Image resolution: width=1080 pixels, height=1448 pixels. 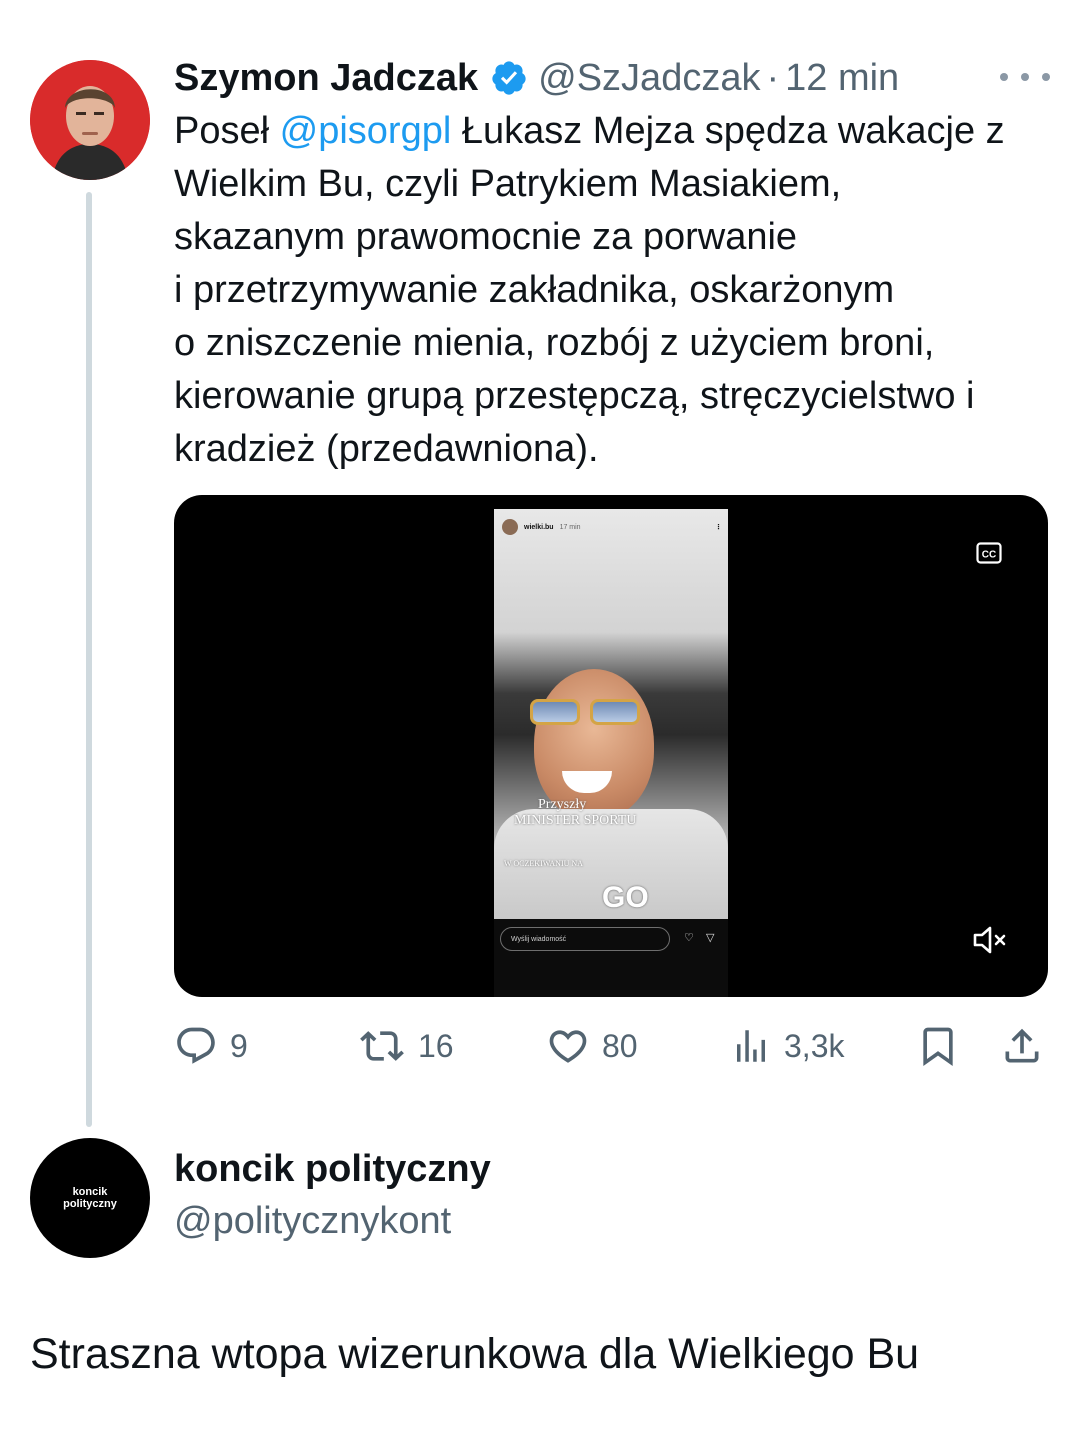 I want to click on reply-count: 9, so click(x=239, y=1045).